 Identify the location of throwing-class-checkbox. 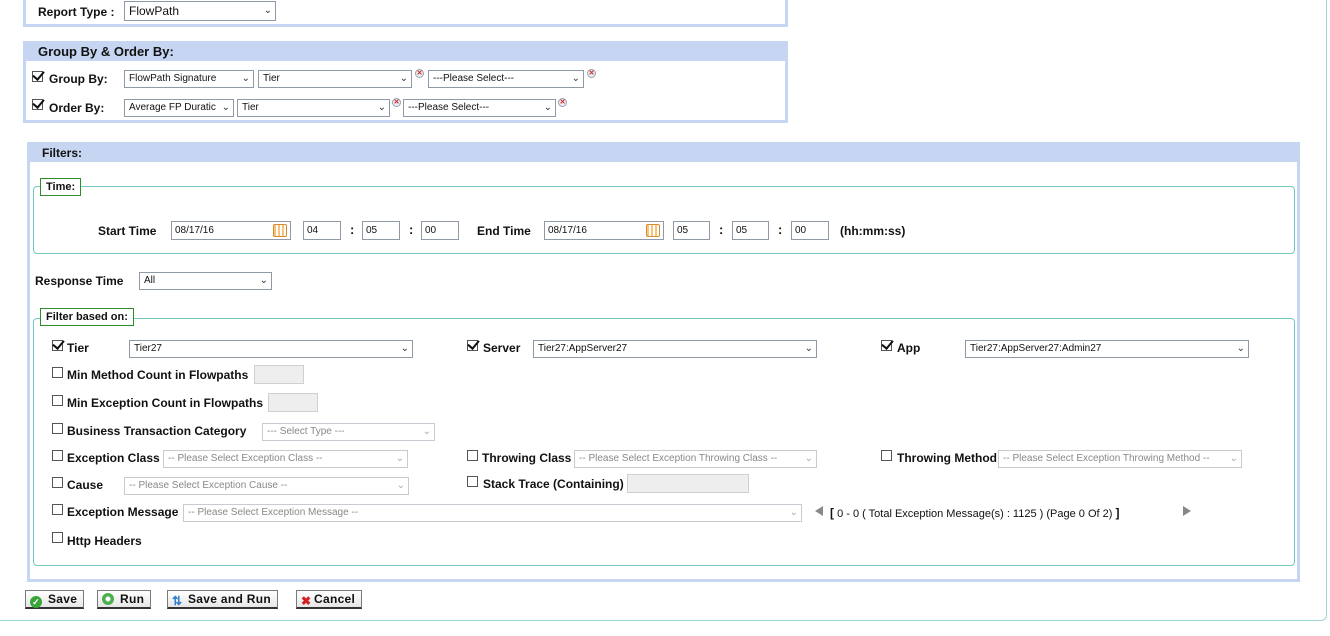
(472, 455).